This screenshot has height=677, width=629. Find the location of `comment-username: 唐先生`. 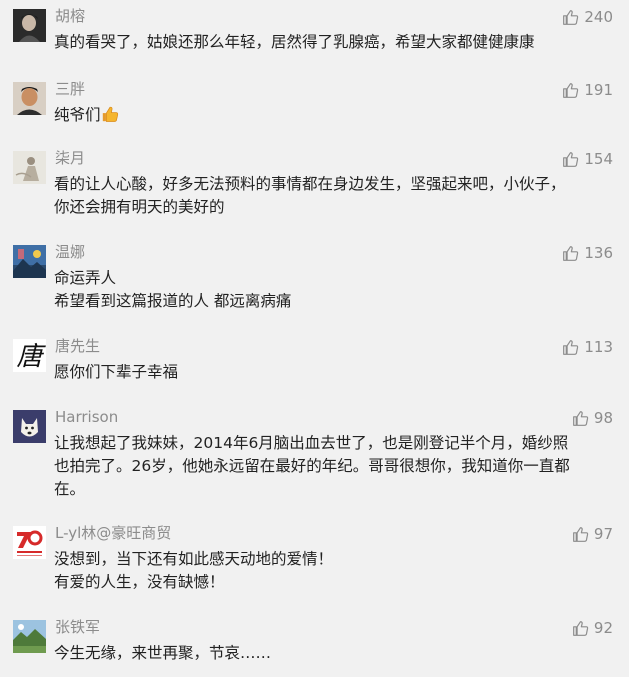

comment-username: 唐先生 is located at coordinates (77, 346).